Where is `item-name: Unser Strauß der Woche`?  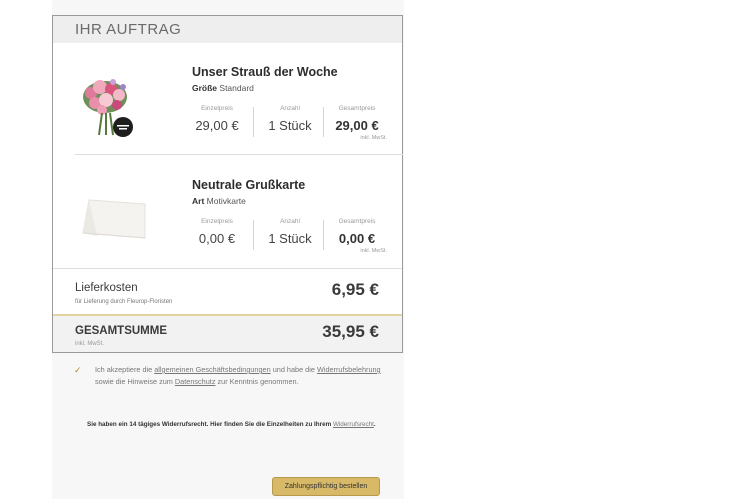 item-name: Unser Strauß der Woche is located at coordinates (265, 72).